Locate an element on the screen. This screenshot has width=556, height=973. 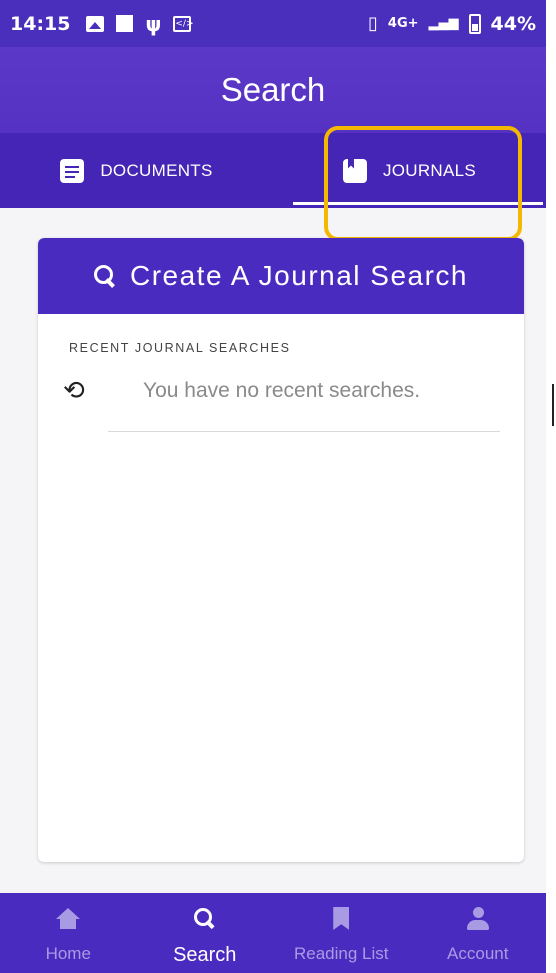
home-icon is located at coordinates (68, 921).